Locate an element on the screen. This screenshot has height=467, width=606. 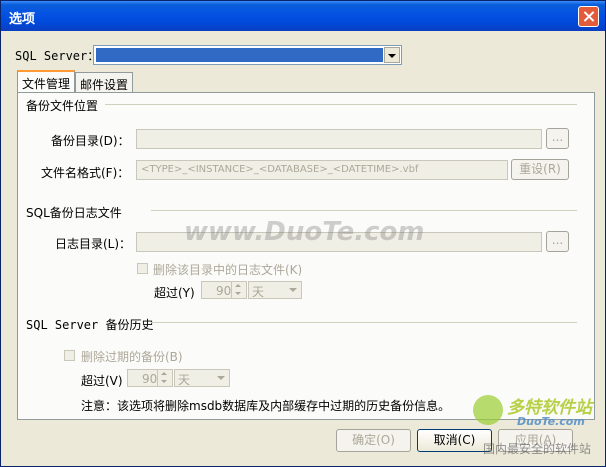
close-icon is located at coordinates (588, 16).